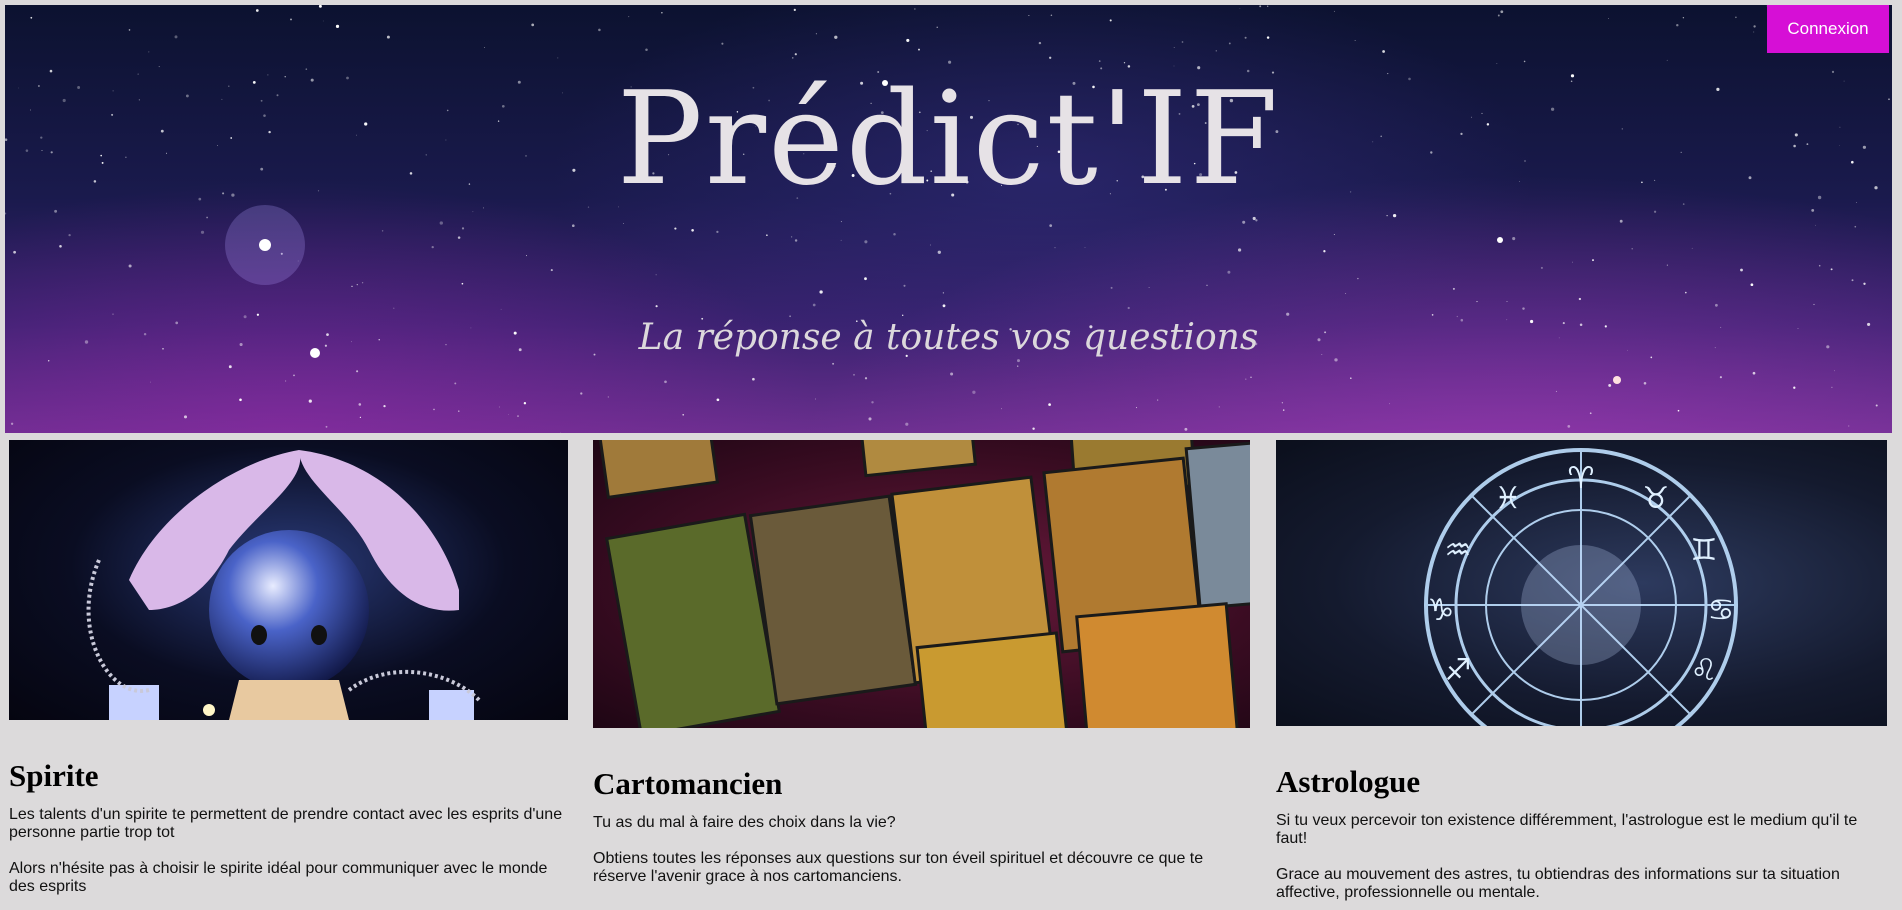  What do you see at coordinates (54, 775) in the screenshot?
I see `card-title: Spirite` at bounding box center [54, 775].